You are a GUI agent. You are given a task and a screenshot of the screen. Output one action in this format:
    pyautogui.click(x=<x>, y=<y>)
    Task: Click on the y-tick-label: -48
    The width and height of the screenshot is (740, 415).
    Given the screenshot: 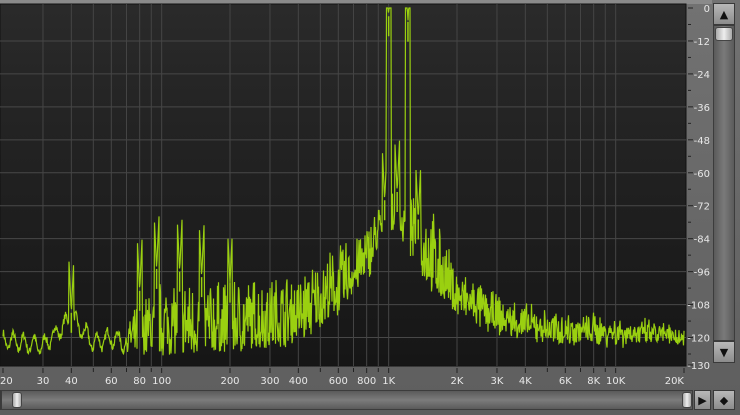 What is the action you would take?
    pyautogui.click(x=702, y=141)
    